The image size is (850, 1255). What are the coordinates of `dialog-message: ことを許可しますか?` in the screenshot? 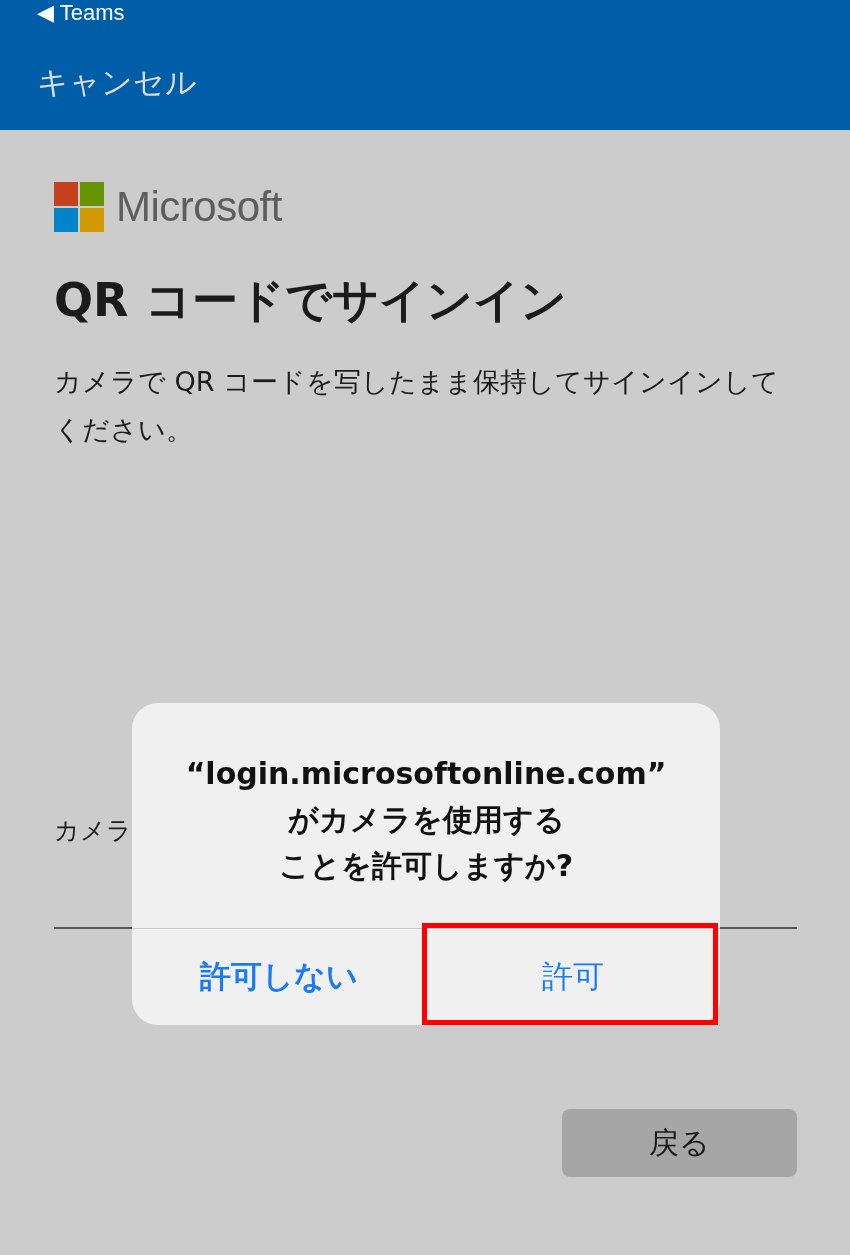 It's located at (426, 865).